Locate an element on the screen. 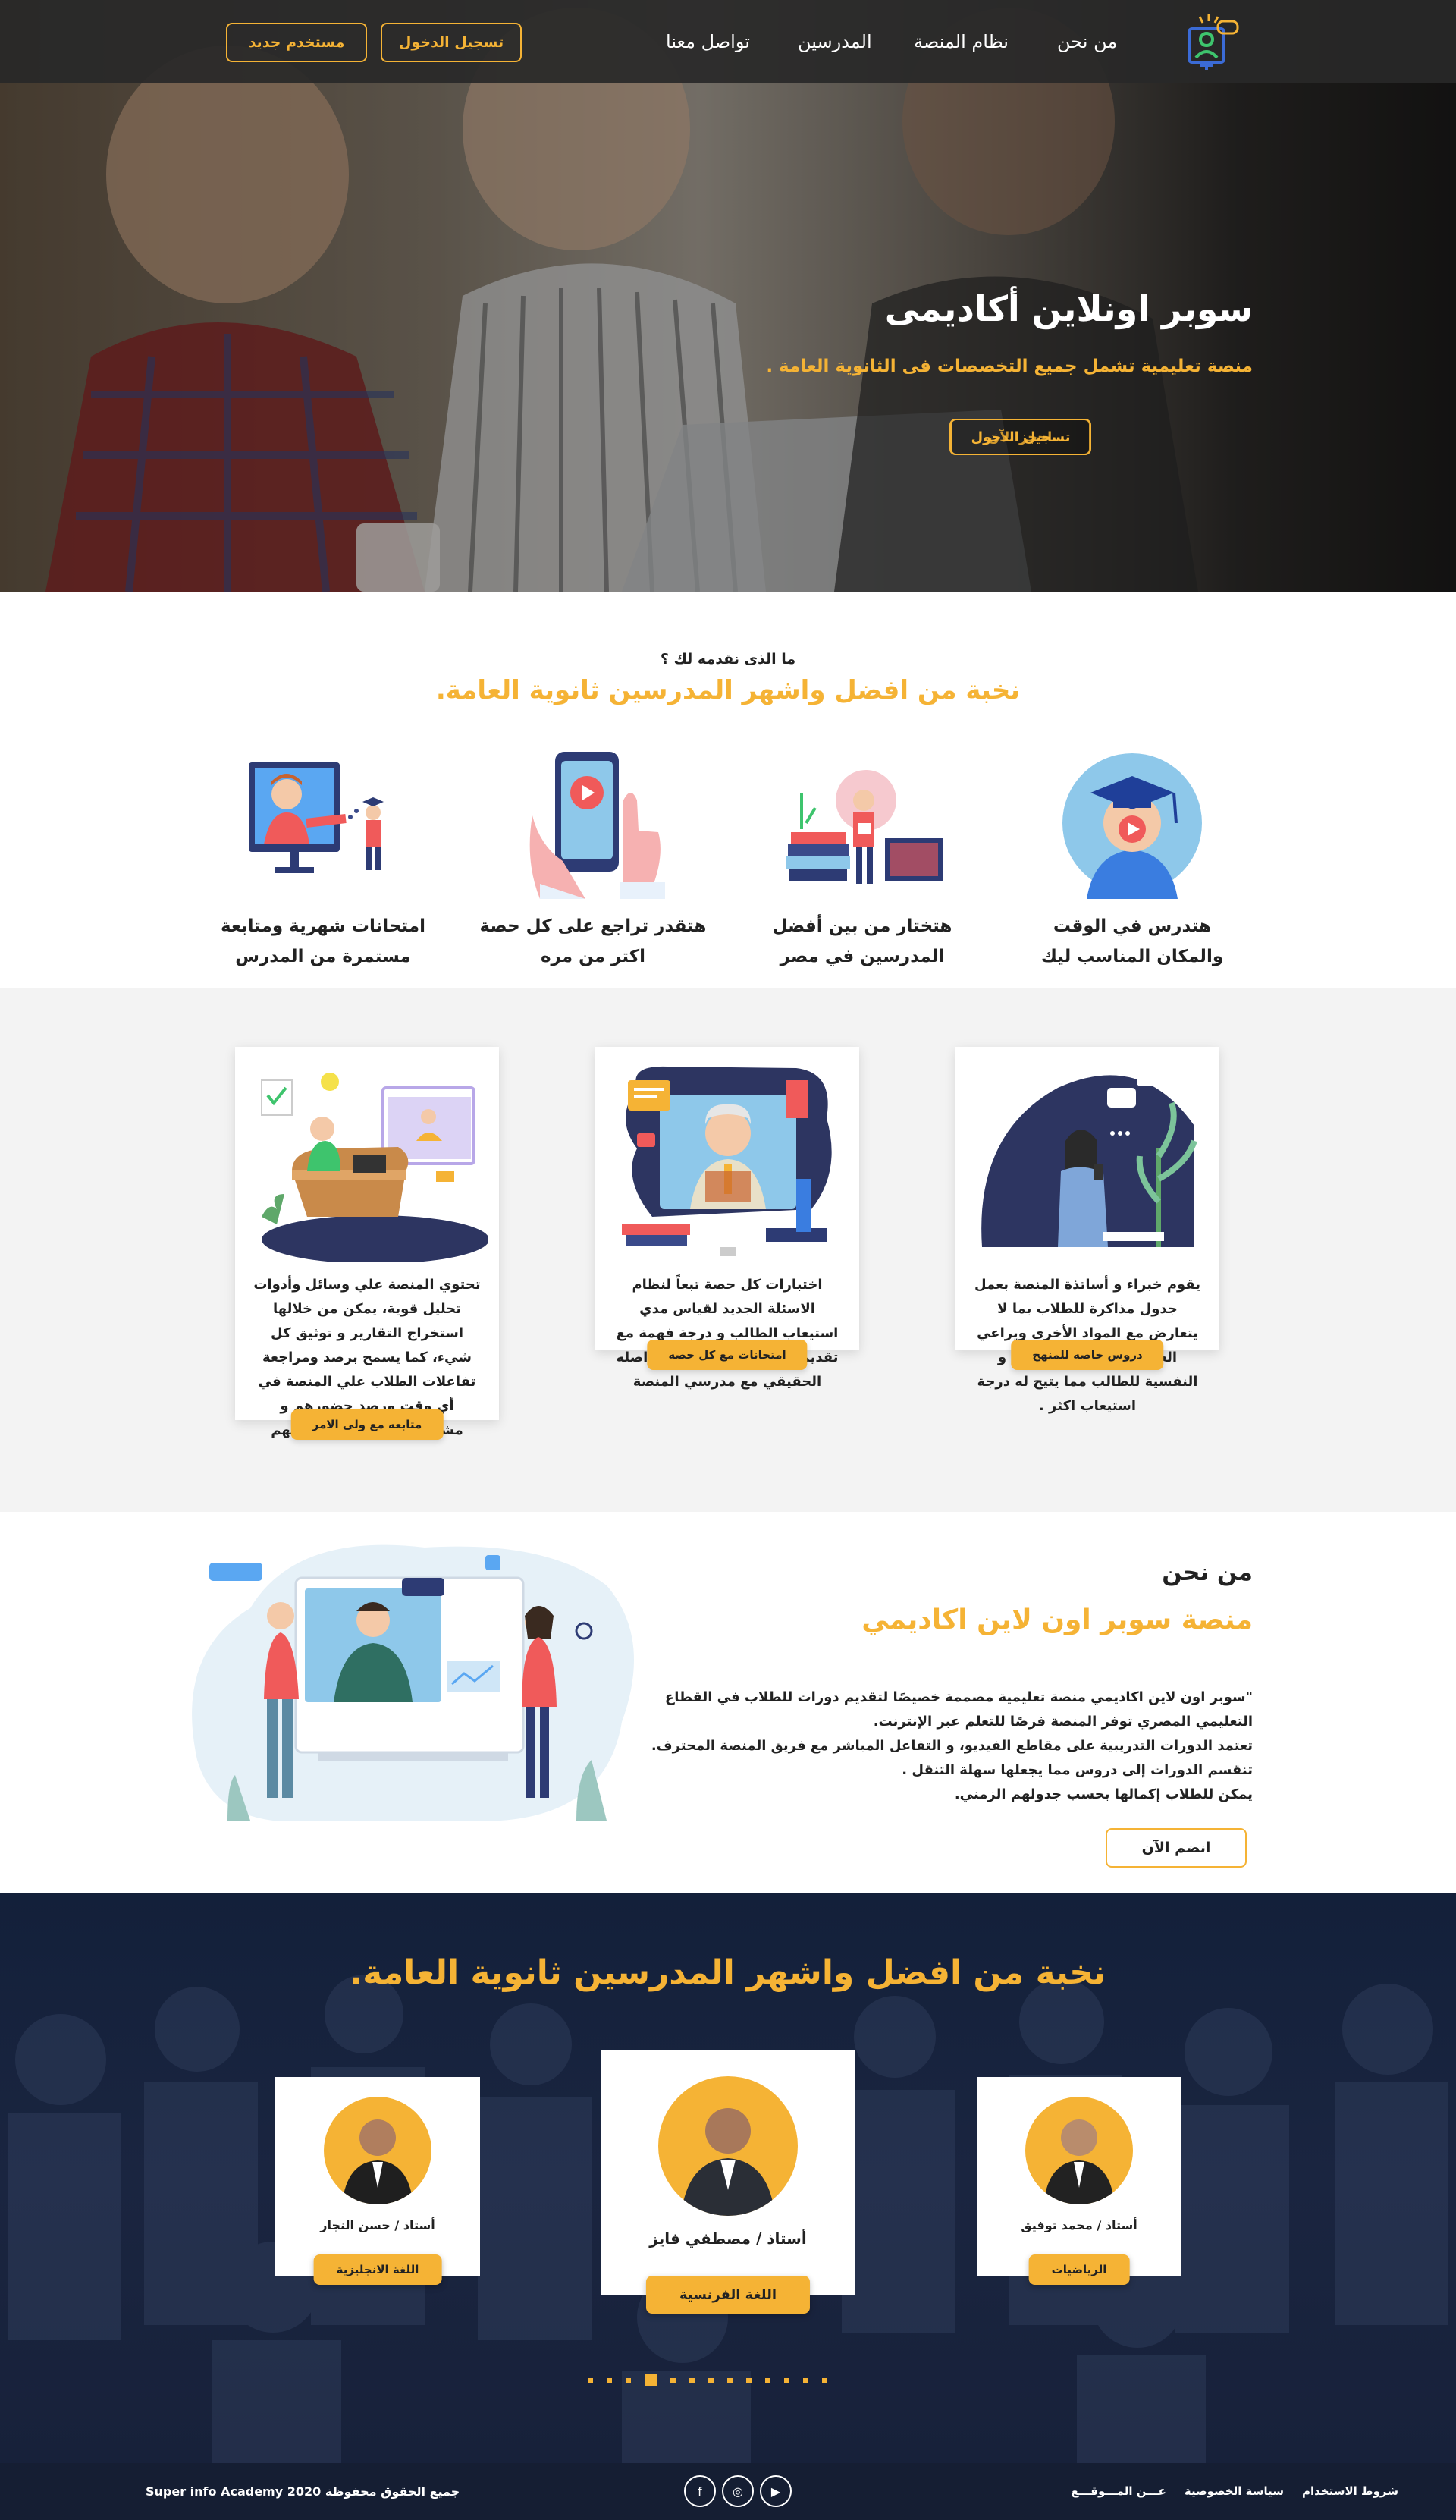 The height and width of the screenshot is (2520, 1456). header-login-button: تسجيل الدخول is located at coordinates (451, 42).